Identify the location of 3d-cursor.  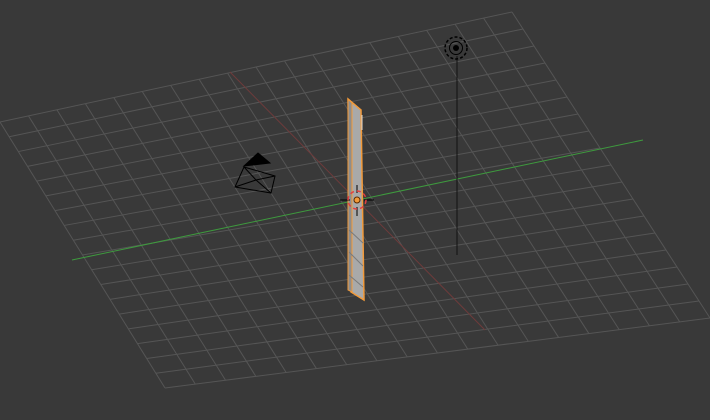
(357, 200).